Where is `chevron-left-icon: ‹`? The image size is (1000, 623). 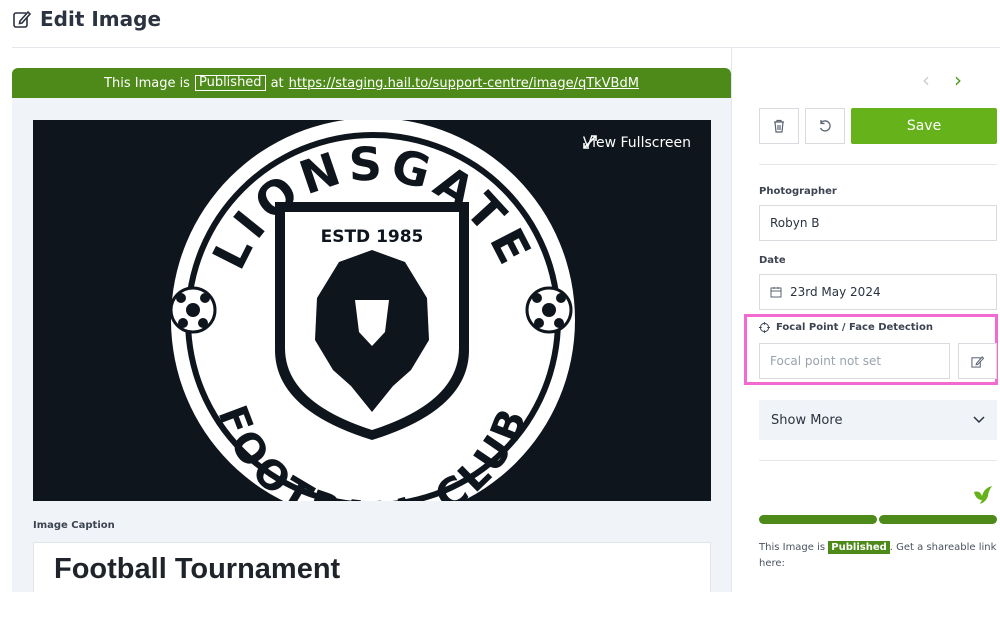
chevron-left-icon: ‹ is located at coordinates (926, 80).